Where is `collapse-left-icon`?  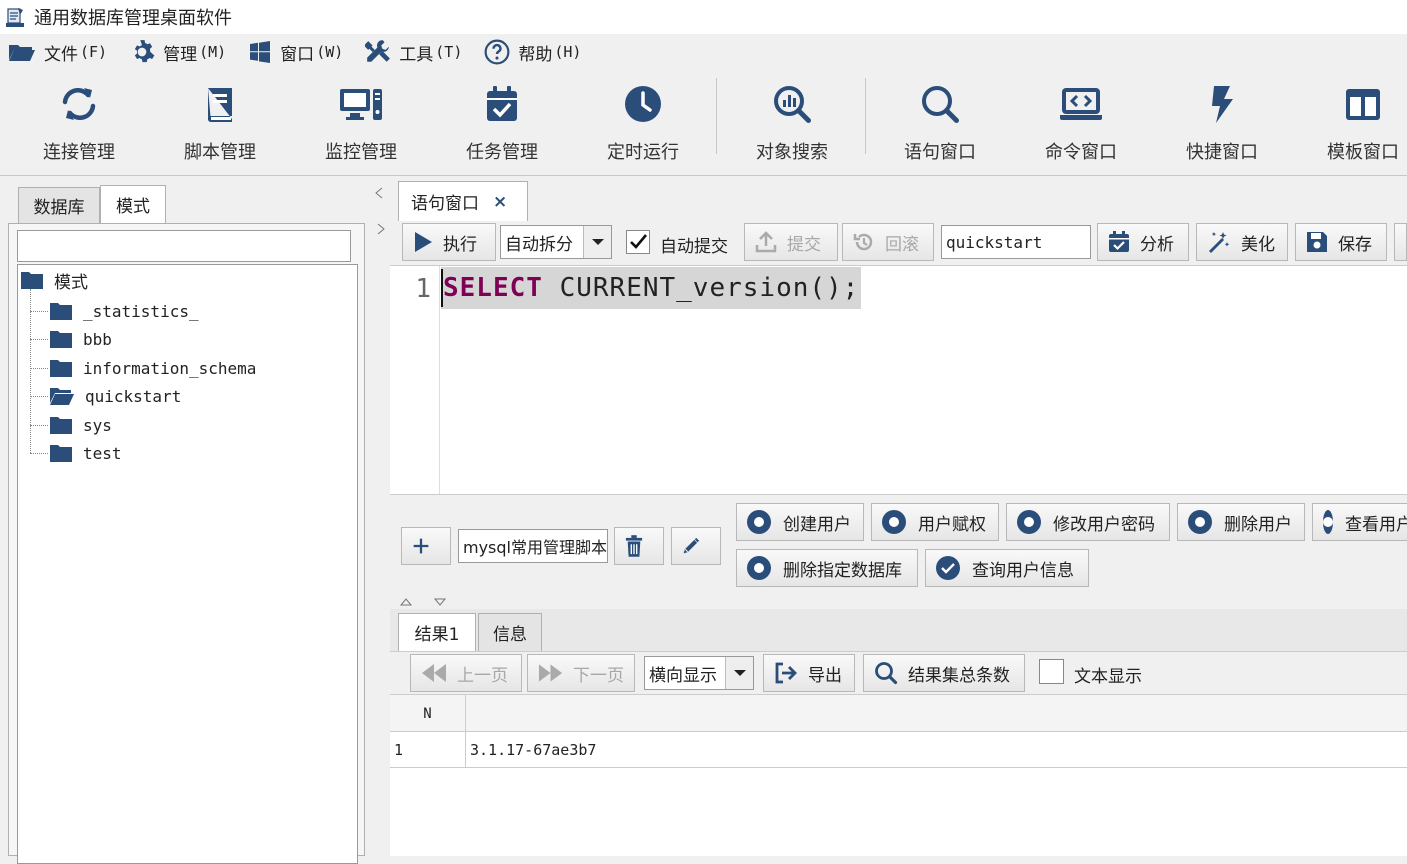 collapse-left-icon is located at coordinates (379, 193).